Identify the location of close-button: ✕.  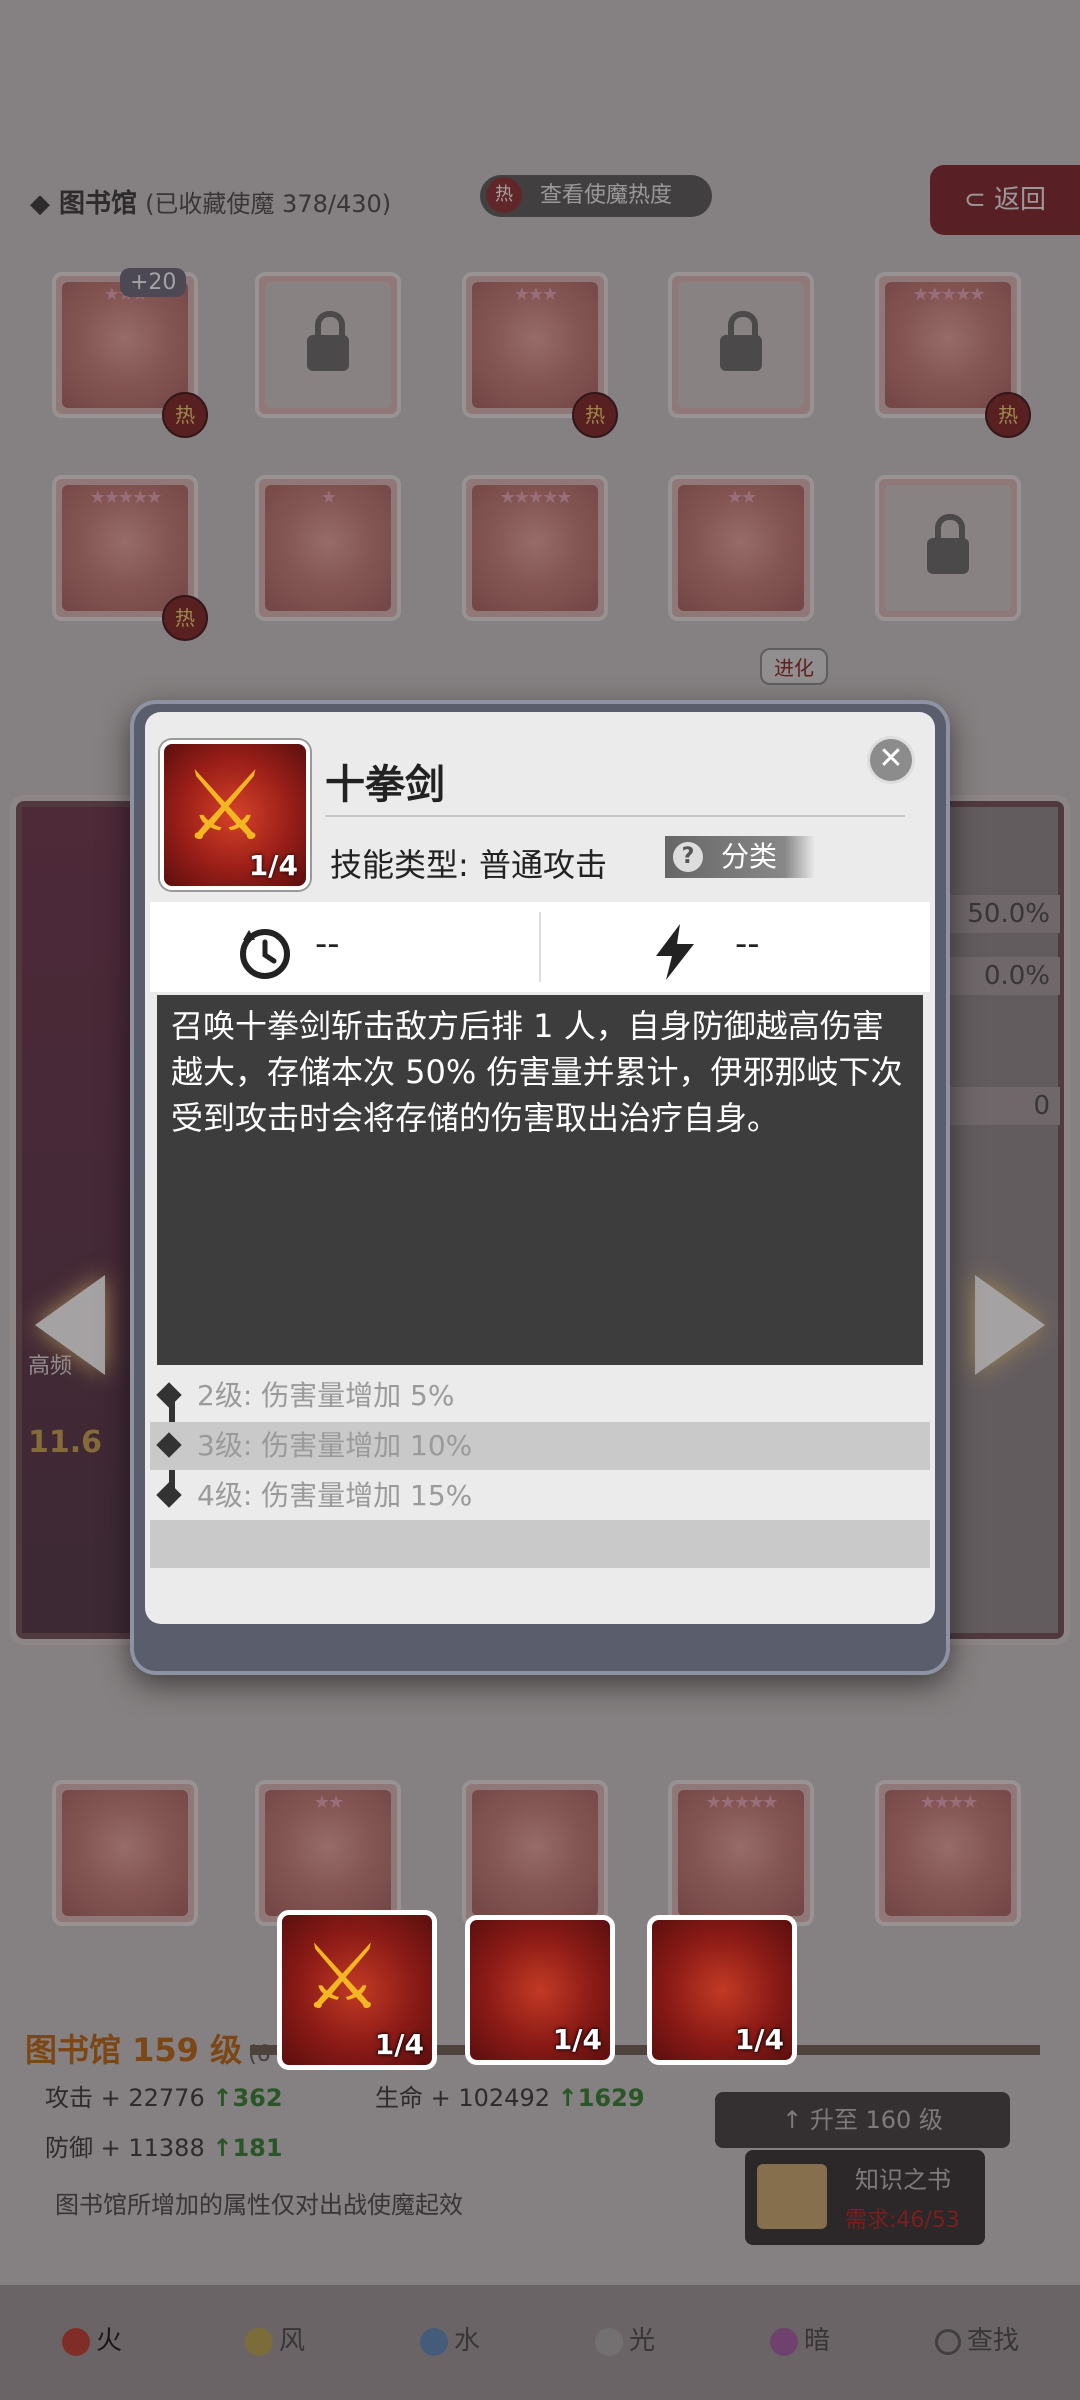
(891, 760).